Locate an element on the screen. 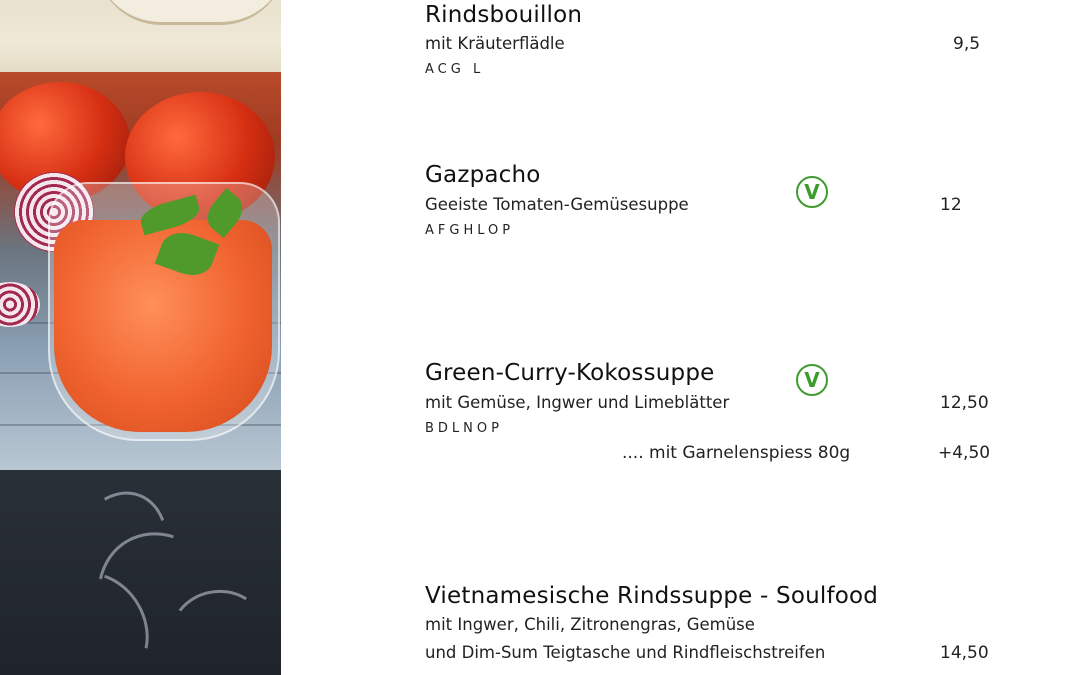 This screenshot has width=1080, height=675. menu-item-price: 9,5 is located at coordinates (967, 44).